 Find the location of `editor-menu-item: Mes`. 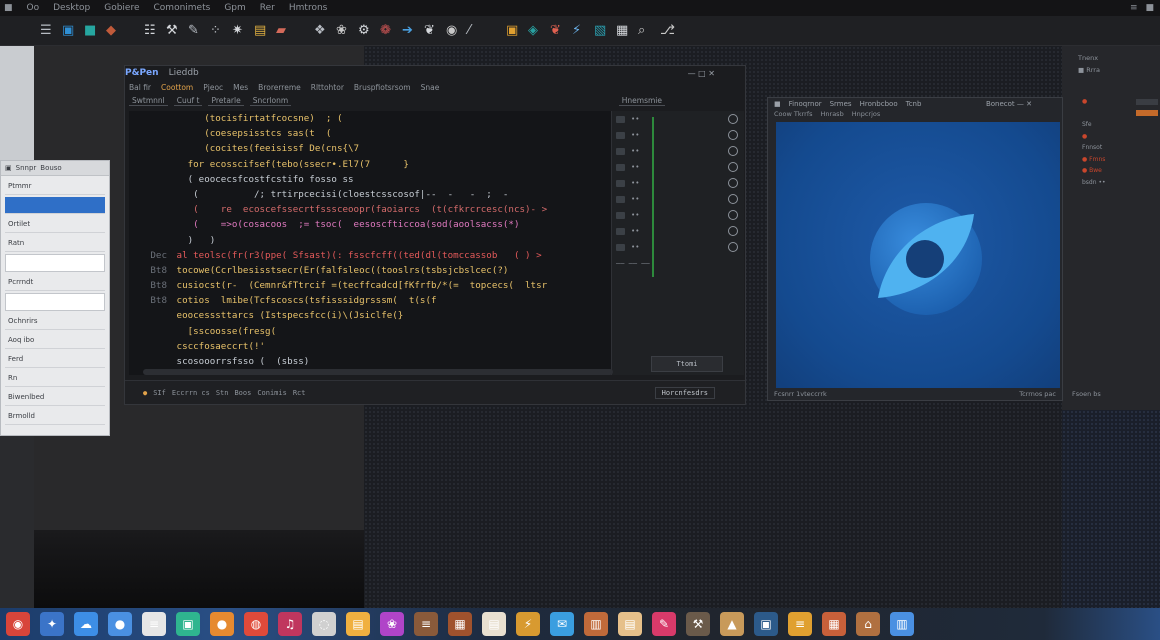

editor-menu-item: Mes is located at coordinates (240, 87).